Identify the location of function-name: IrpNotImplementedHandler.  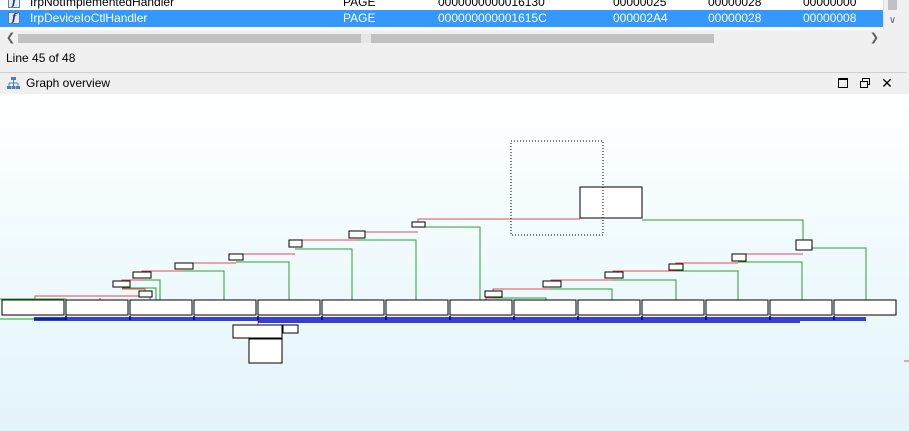
(102, 4).